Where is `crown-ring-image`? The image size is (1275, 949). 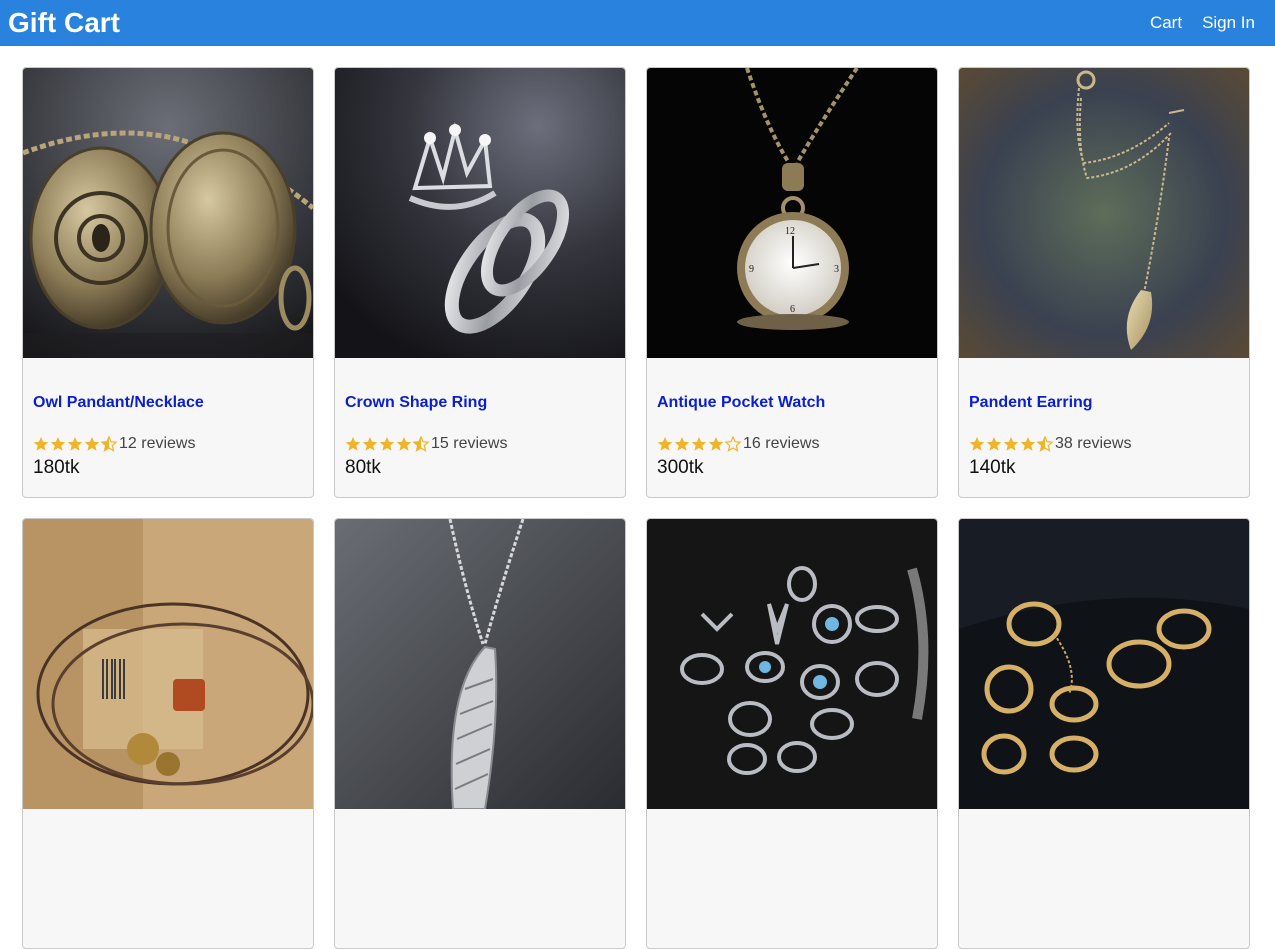
crown-ring-image is located at coordinates (480, 213).